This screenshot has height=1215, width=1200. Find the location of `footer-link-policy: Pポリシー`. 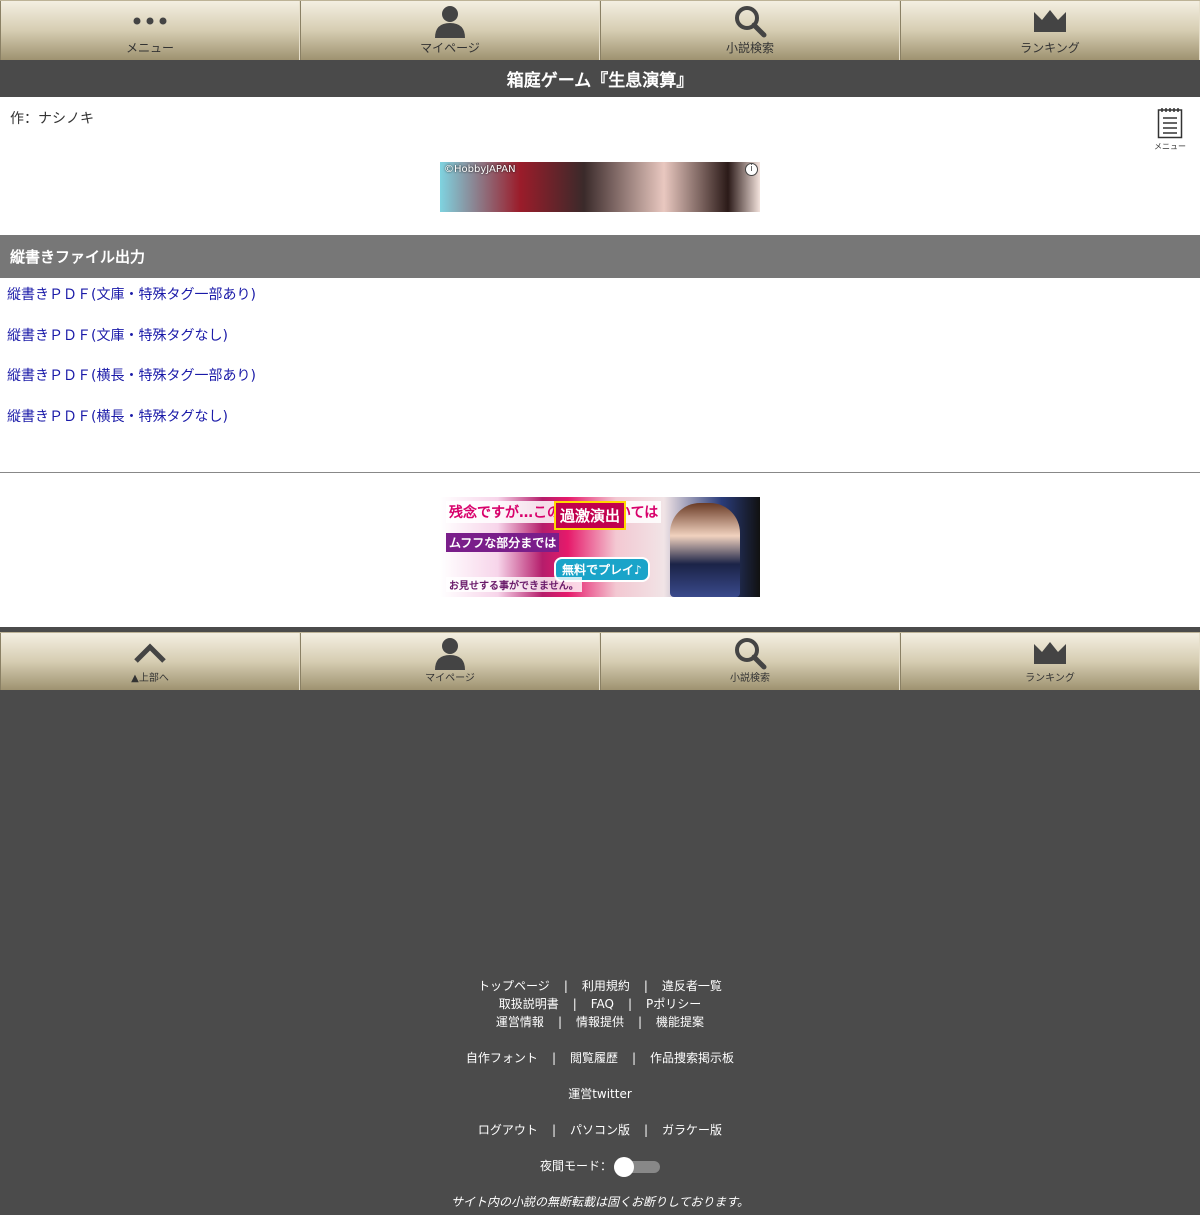

footer-link-policy: Pポリシー is located at coordinates (673, 1004).